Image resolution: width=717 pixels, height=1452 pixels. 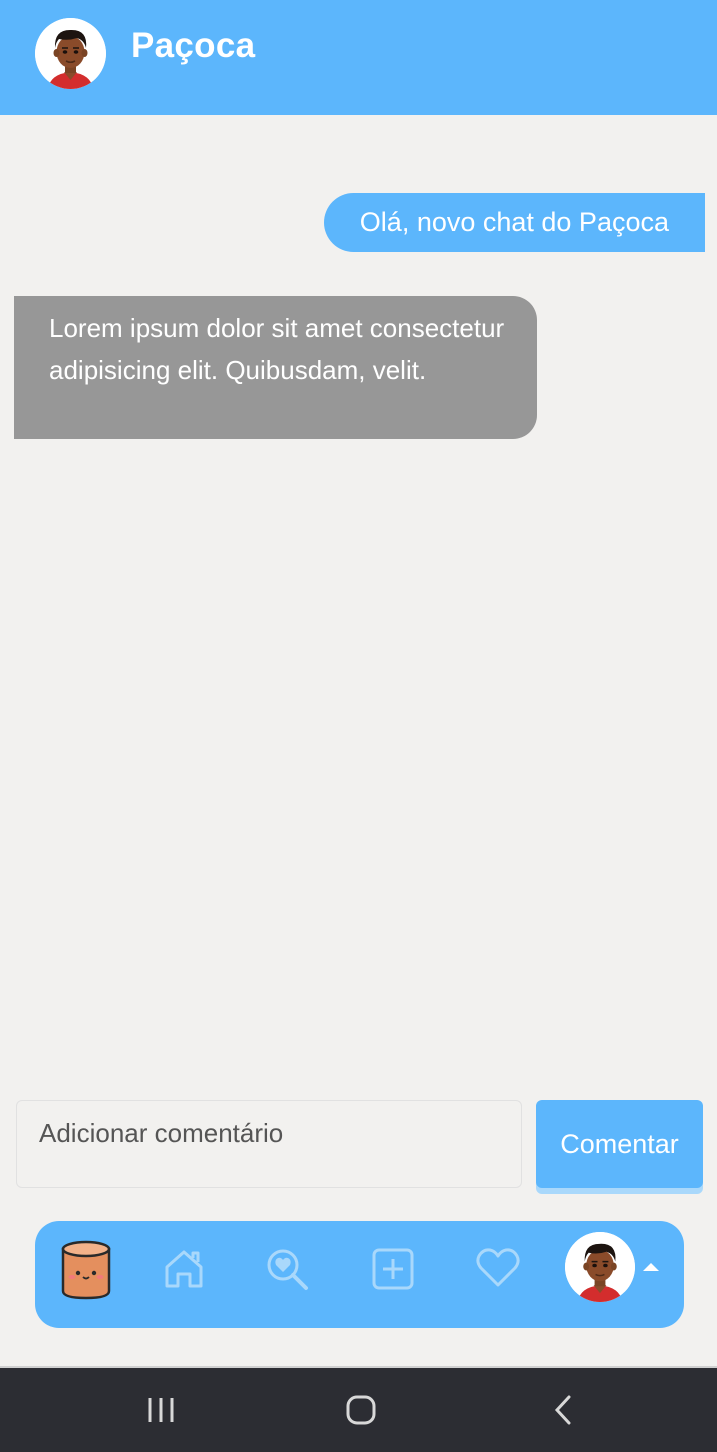 What do you see at coordinates (514, 222) in the screenshot?
I see `sent-message: Olá, novo chat do Paçoca` at bounding box center [514, 222].